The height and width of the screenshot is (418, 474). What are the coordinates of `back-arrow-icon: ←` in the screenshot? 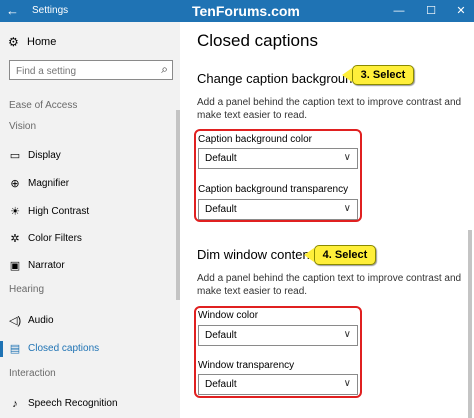 It's located at (12, 11).